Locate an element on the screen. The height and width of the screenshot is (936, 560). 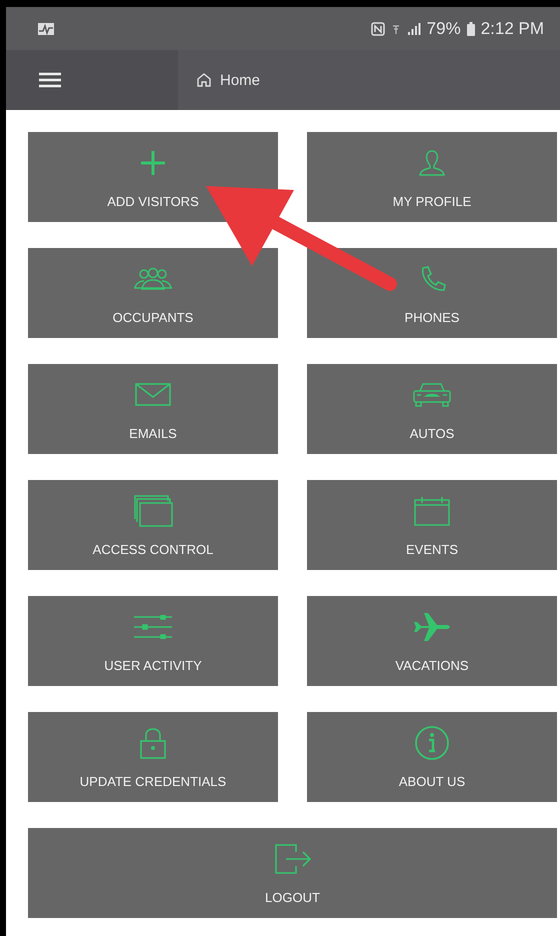
menu-tile: UPDATE CREDENTIALS is located at coordinates (153, 757).